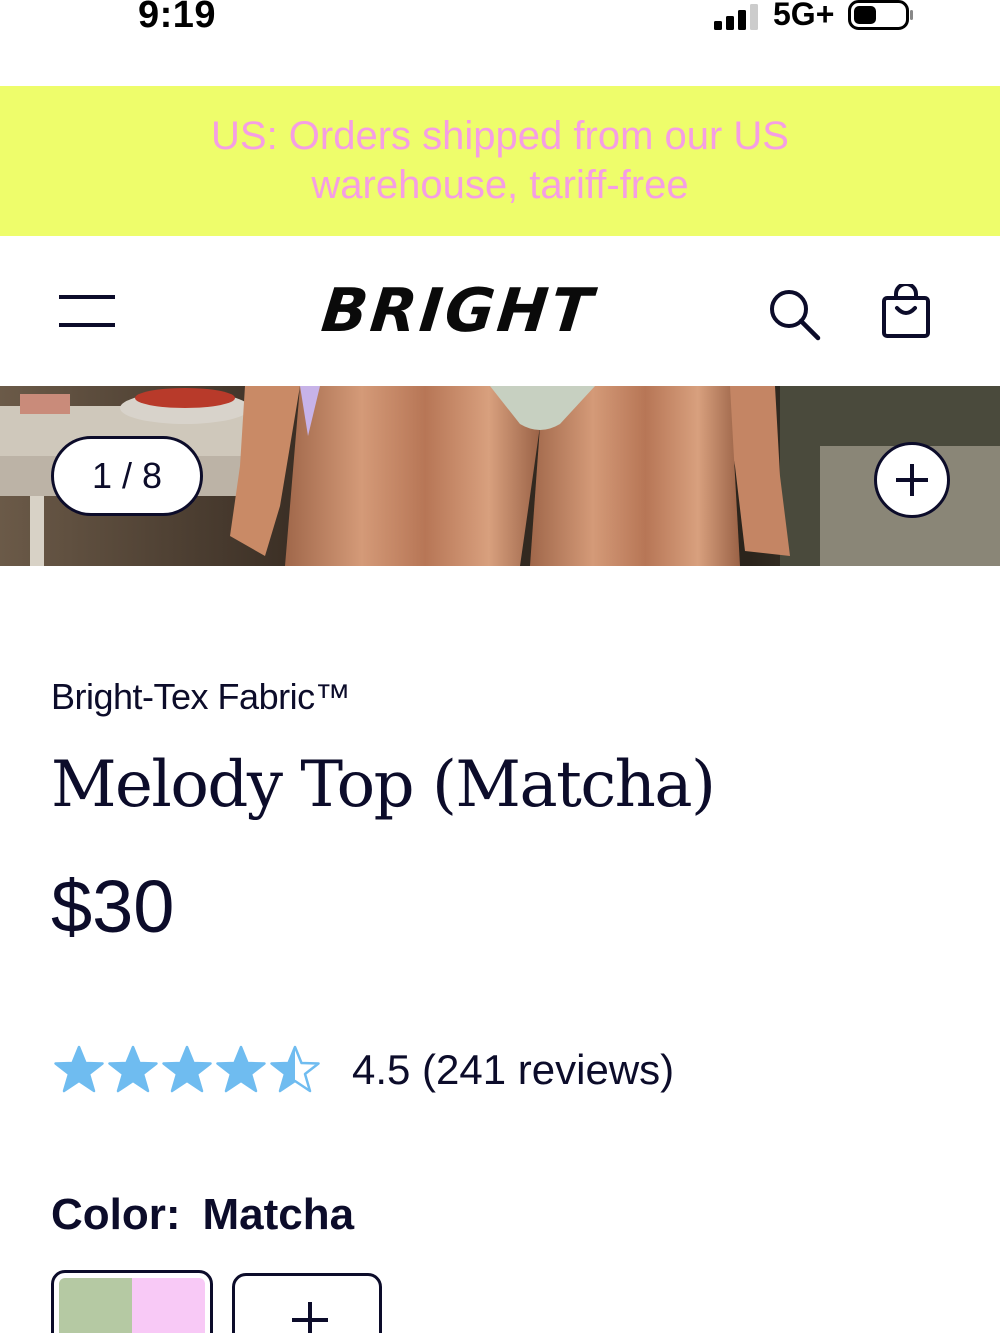 This screenshot has height=1333, width=1000. I want to click on hamburger-icon, so click(87, 311).